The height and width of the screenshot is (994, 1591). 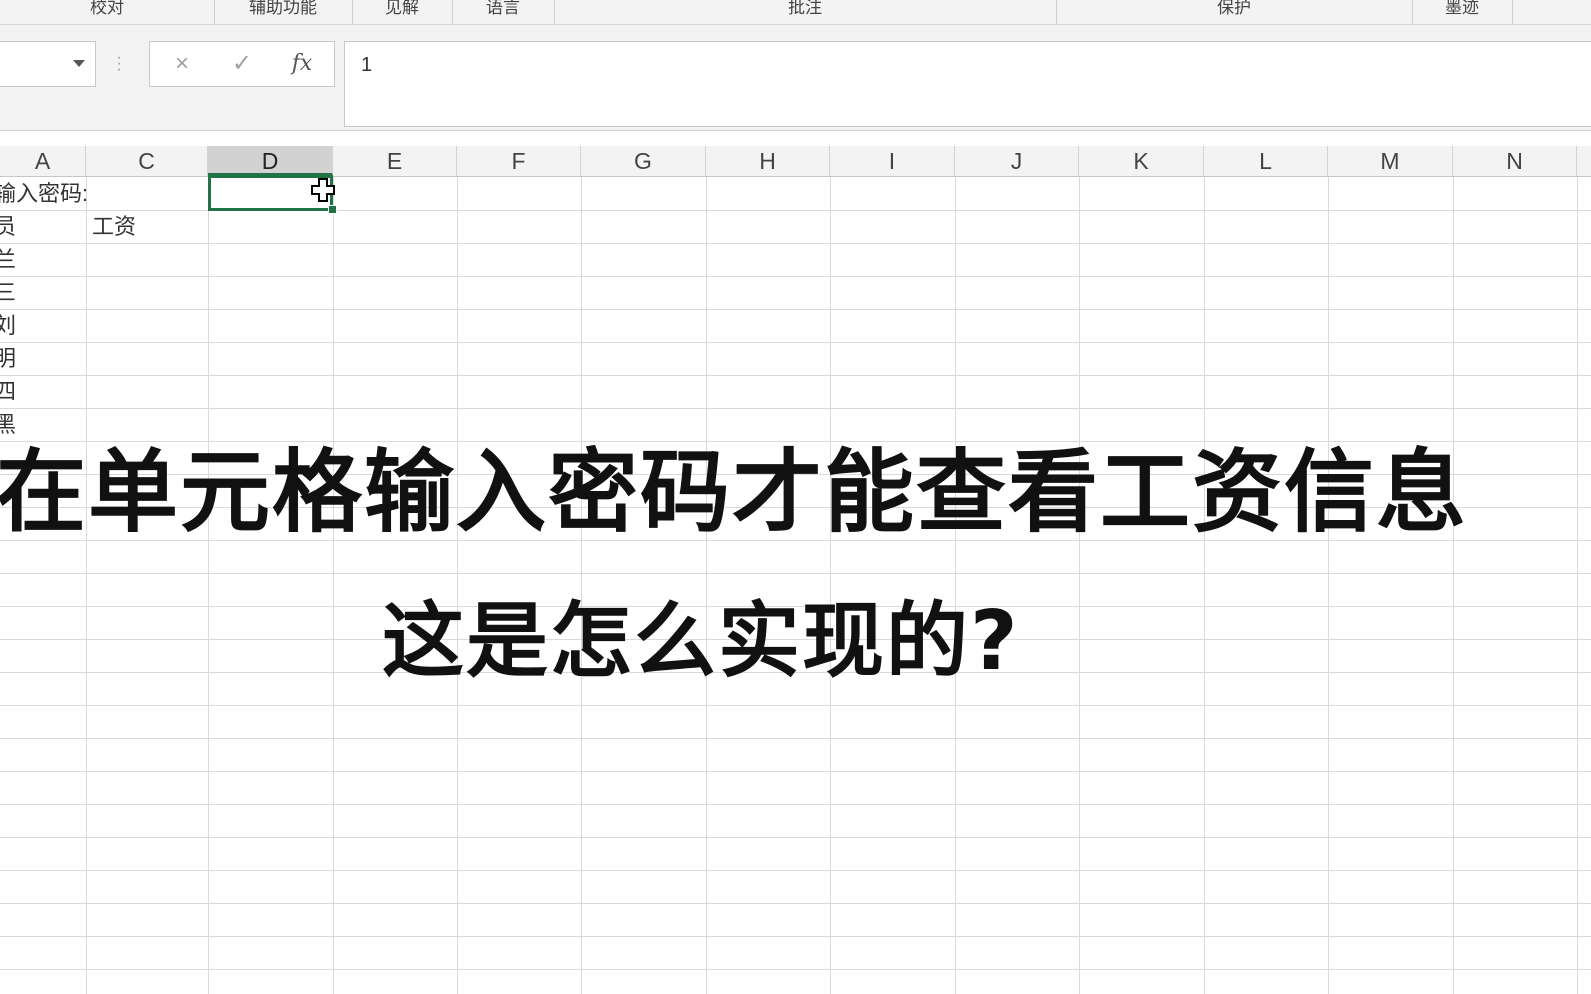 I want to click on ribbon-group-language: 语言, so click(x=503, y=12).